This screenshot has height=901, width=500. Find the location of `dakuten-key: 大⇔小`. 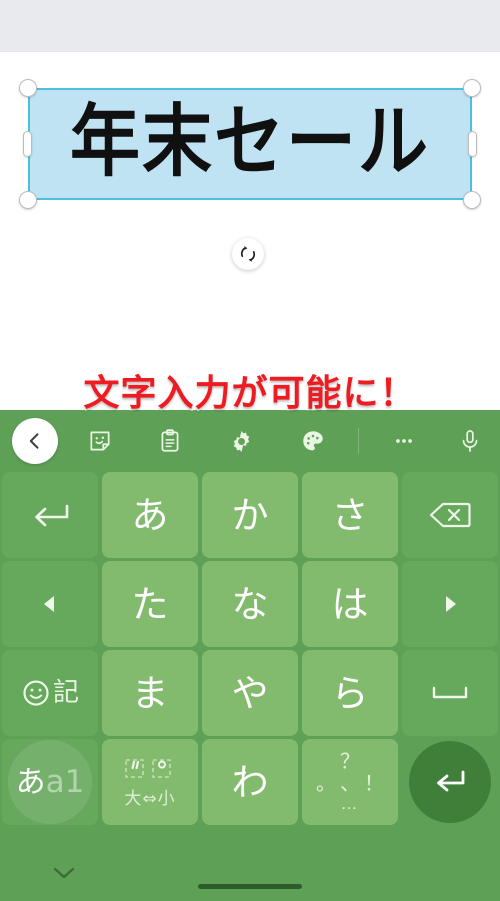

dakuten-key: 大⇔小 is located at coordinates (150, 782).